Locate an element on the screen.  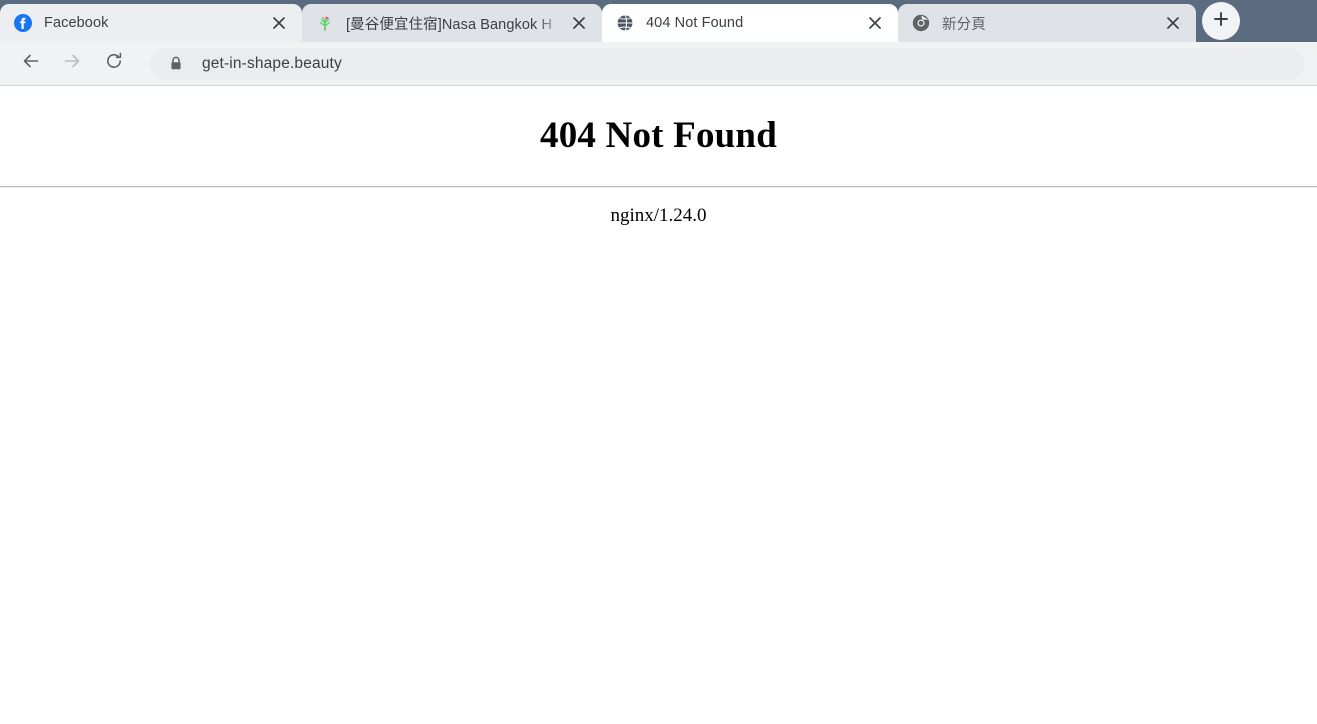
address-bar-url: get-in-shape.beauty is located at coordinates (272, 63).